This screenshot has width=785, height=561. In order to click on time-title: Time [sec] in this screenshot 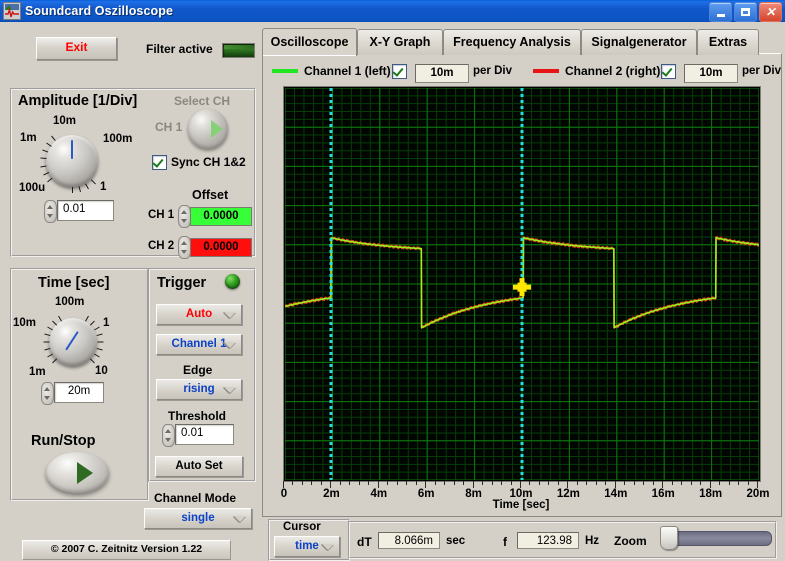, I will do `click(74, 283)`.